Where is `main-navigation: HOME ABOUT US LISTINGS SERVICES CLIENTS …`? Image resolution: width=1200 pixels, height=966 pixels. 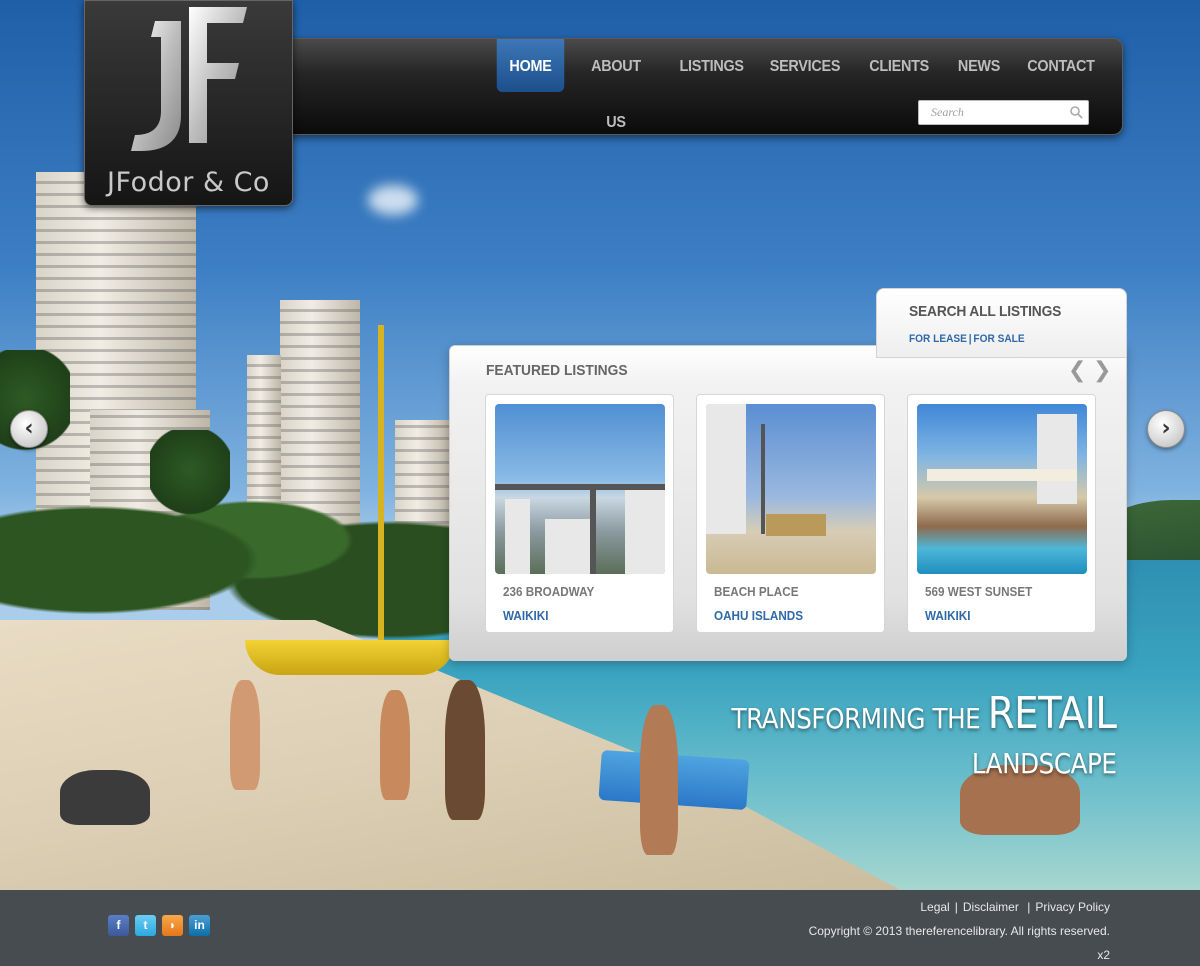
main-navigation: HOME ABOUT US LISTINGS SERVICES CLIENTS … is located at coordinates (696, 86).